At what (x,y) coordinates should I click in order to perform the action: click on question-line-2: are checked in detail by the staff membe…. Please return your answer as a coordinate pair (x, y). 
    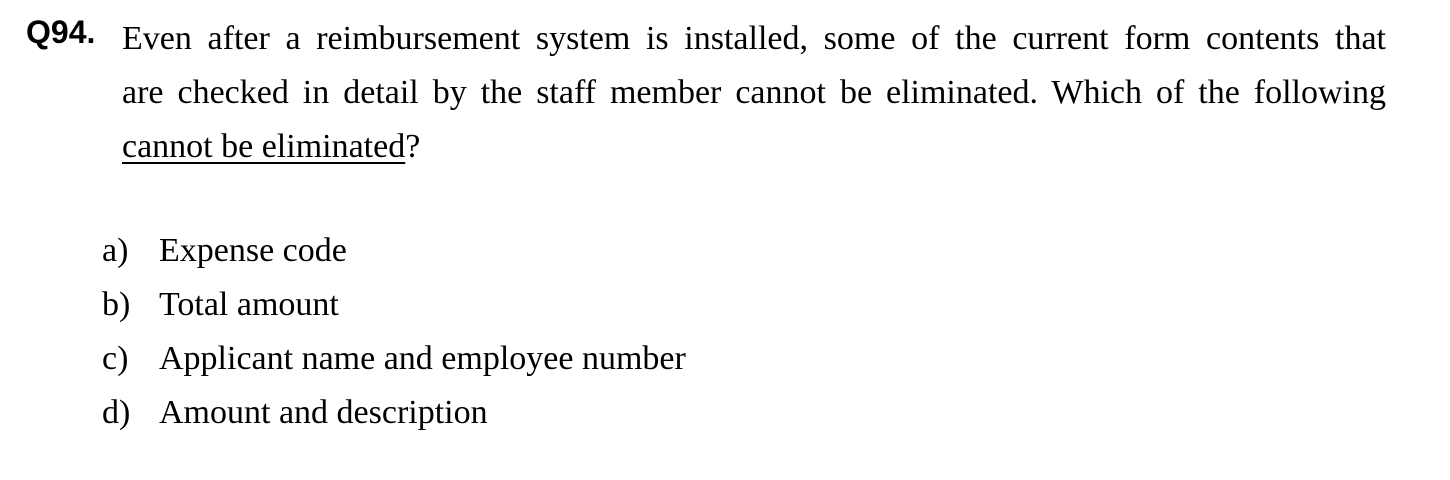
    Looking at the image, I should click on (754, 92).